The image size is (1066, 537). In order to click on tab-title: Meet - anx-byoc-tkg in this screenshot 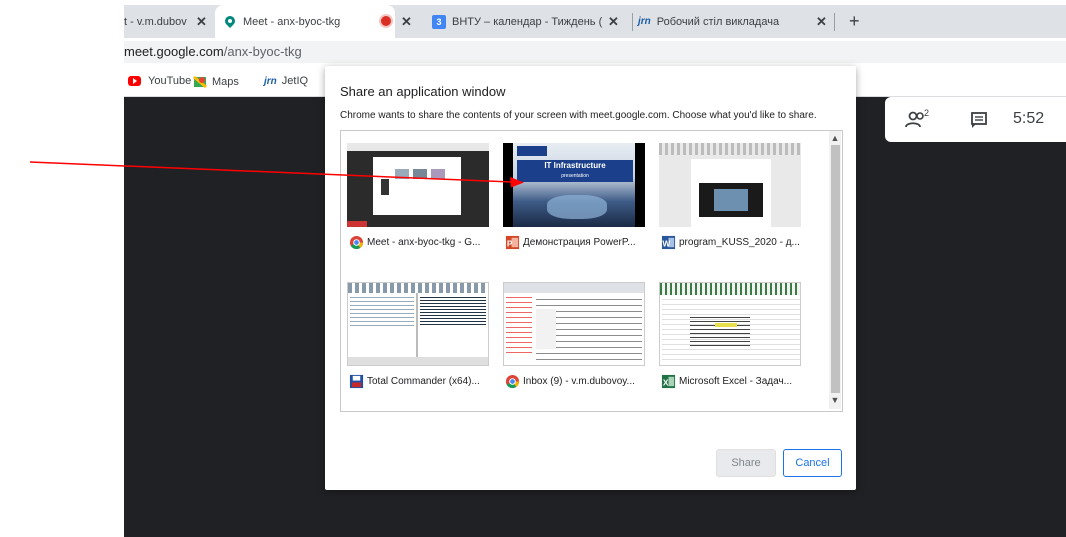, I will do `click(292, 21)`.